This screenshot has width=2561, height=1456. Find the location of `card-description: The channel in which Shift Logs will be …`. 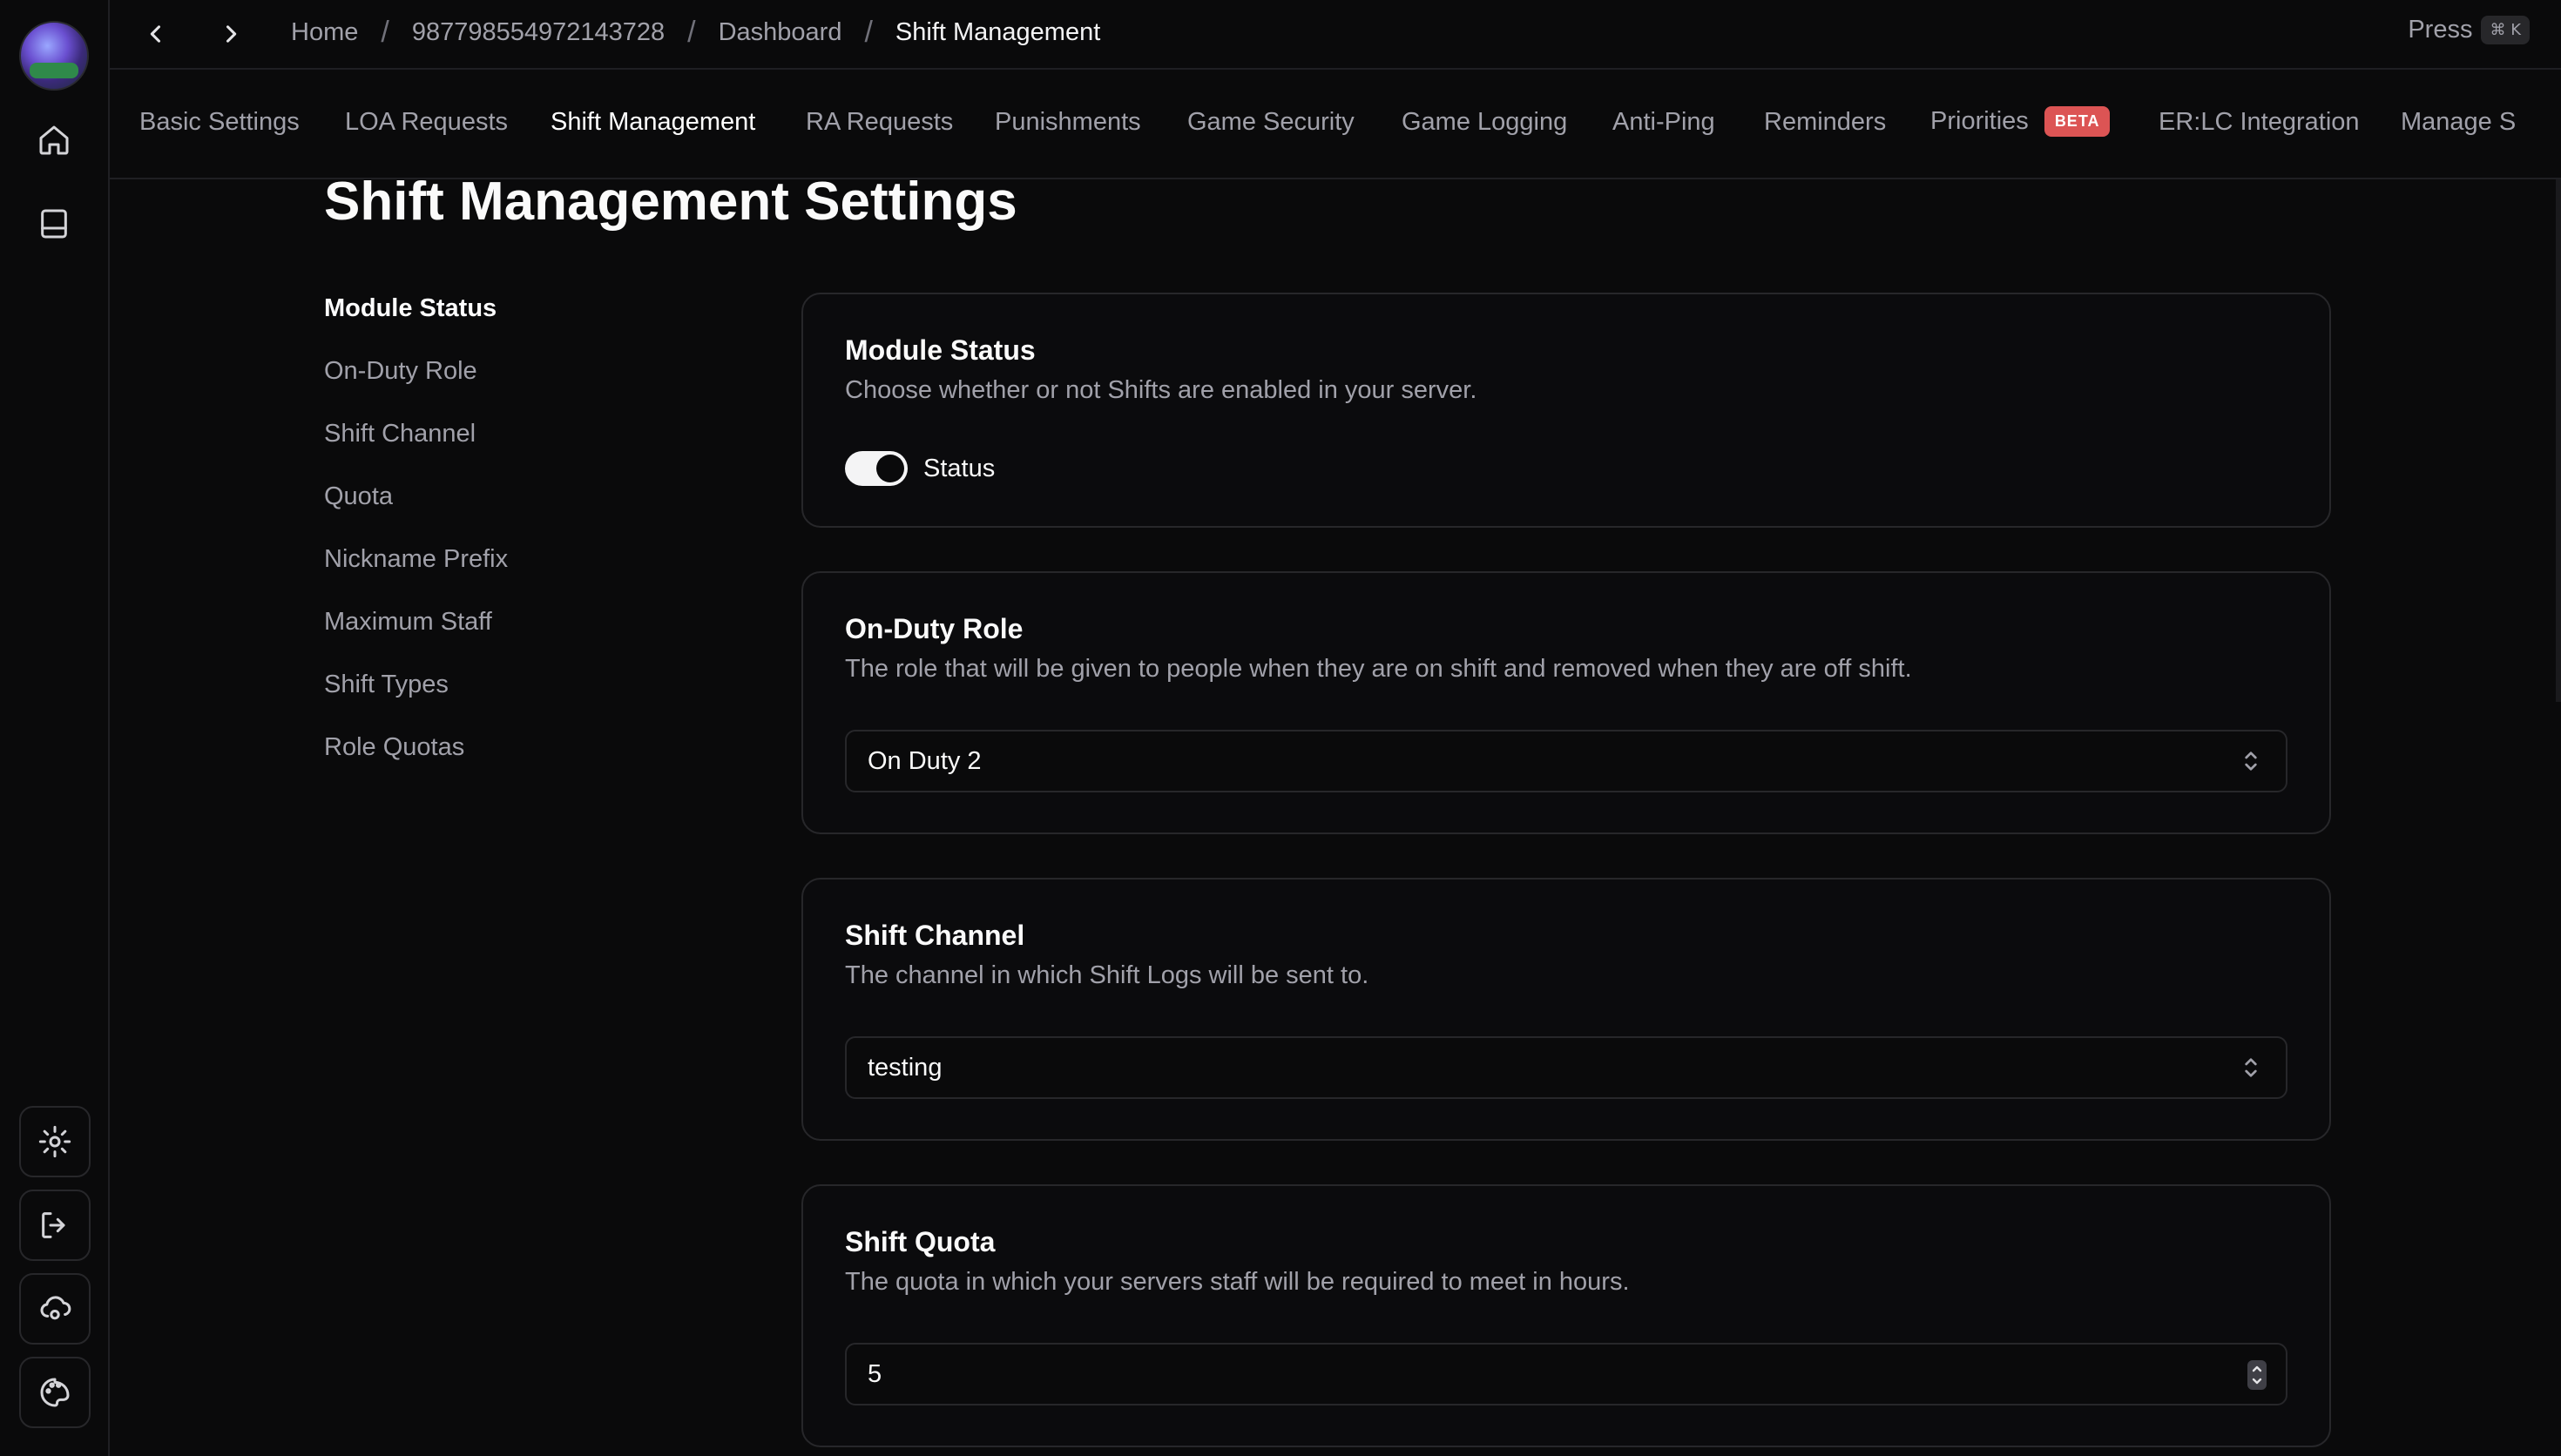

card-description: The channel in which Shift Logs will be … is located at coordinates (1107, 975).